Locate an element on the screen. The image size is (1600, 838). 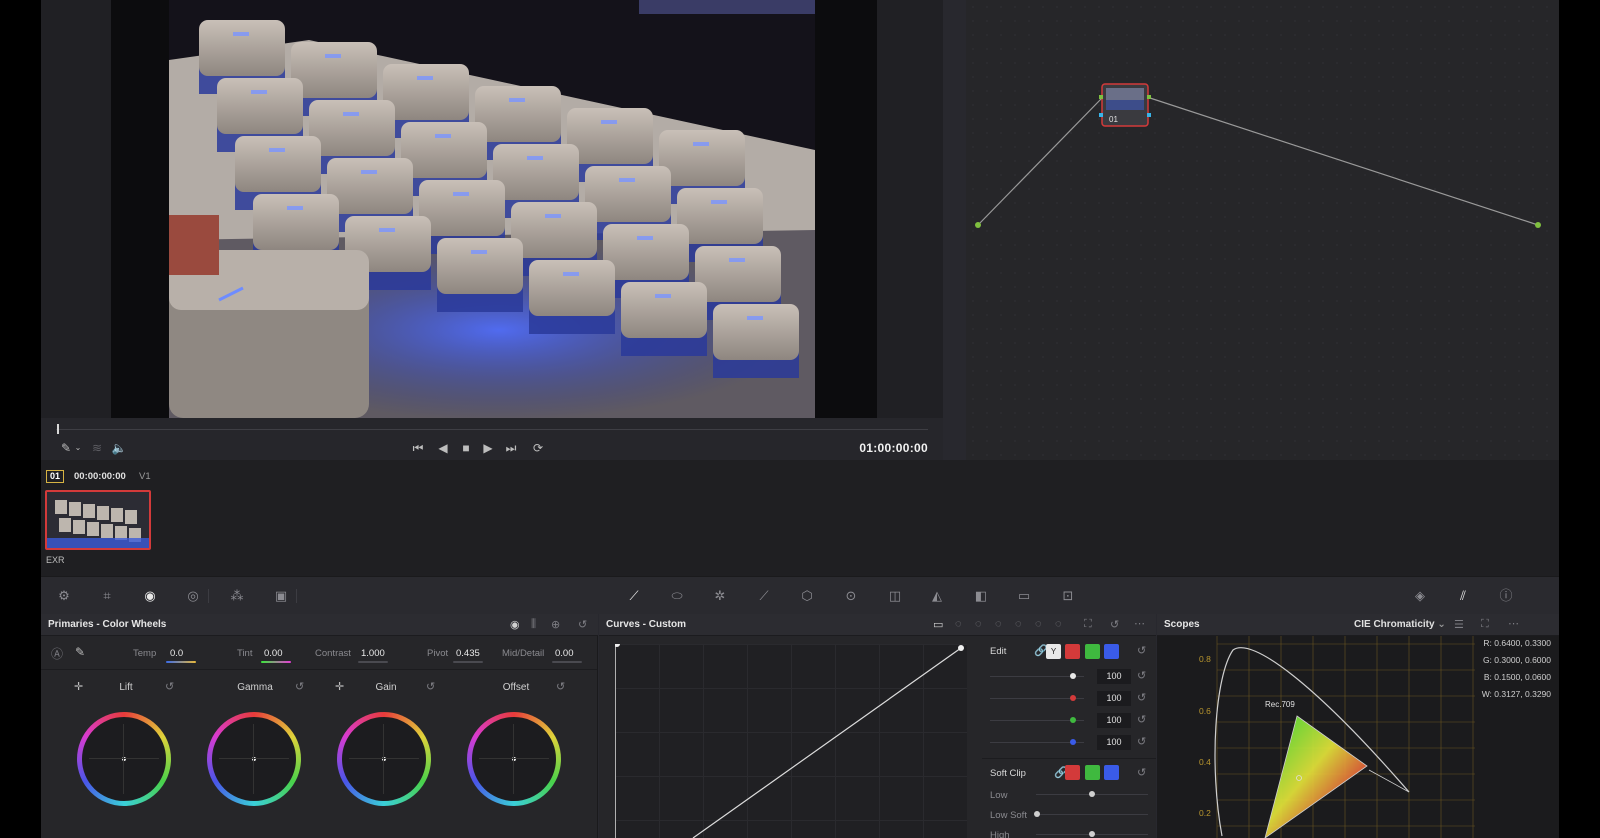
stop-icon: ■ is located at coordinates (466, 448).